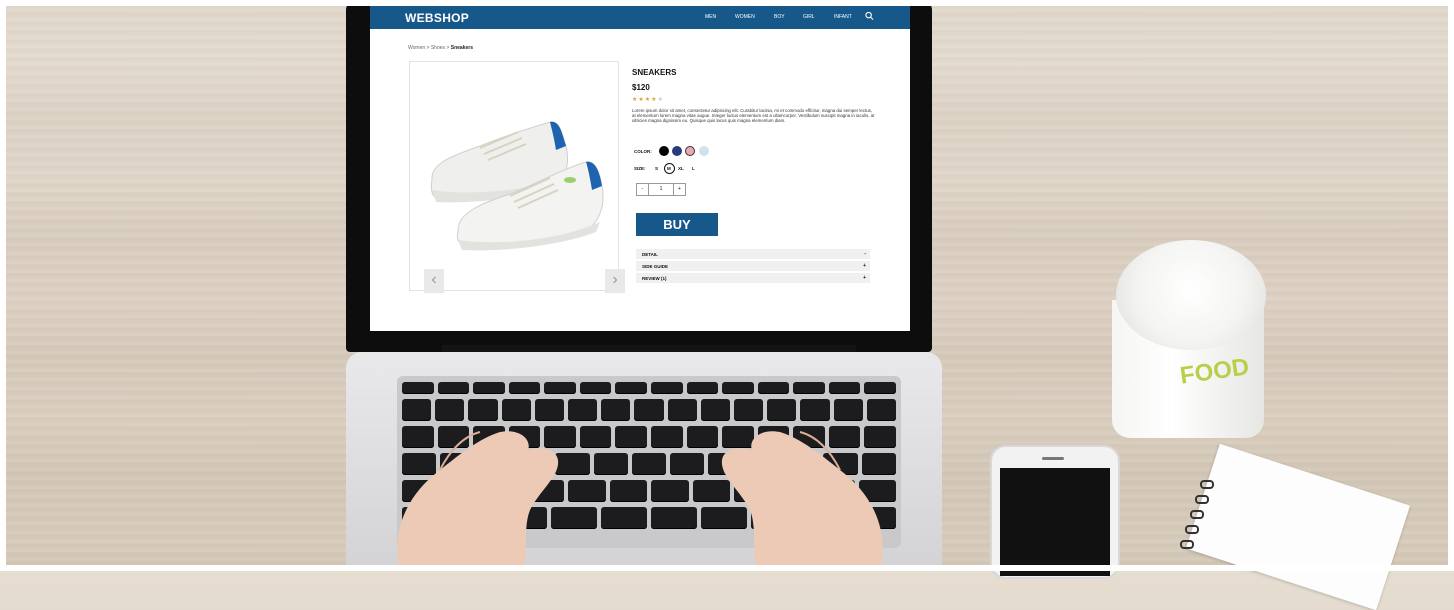 This screenshot has width=1454, height=610. I want to click on qty-input: 1, so click(661, 189).